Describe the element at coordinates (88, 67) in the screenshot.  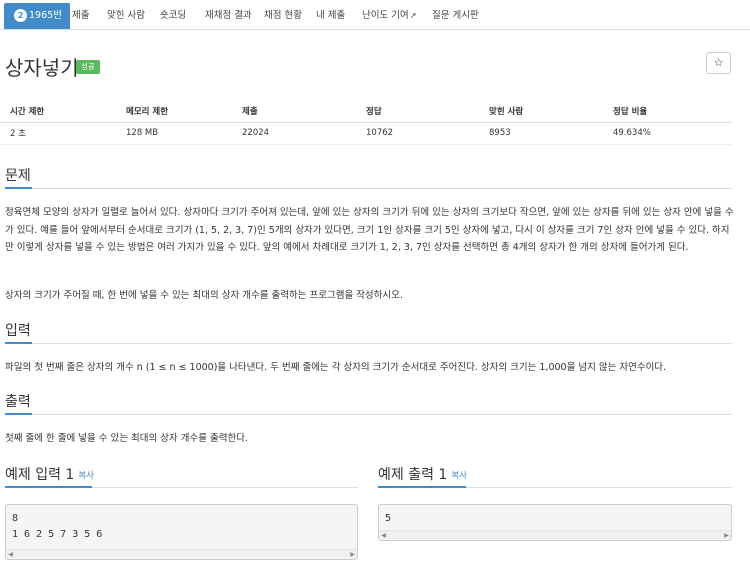
I see `status-badge: 성공` at that location.